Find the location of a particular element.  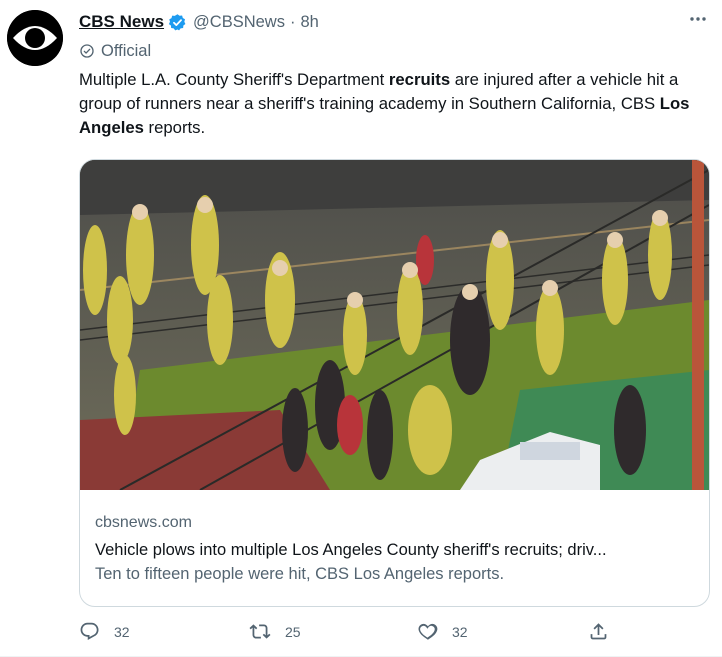

verified-badge-icon is located at coordinates (177, 21).